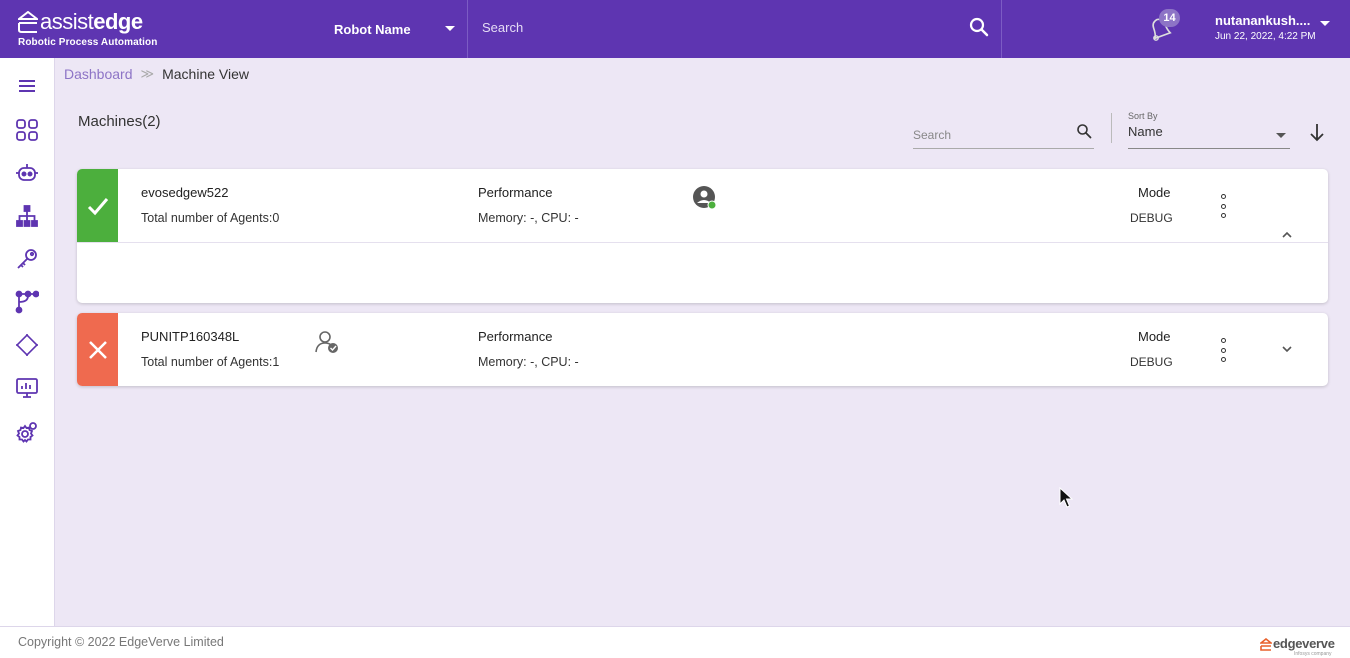 The height and width of the screenshot is (658, 1350). Describe the element at coordinates (118, 21) in the screenshot. I see `logo-text-bold: edge` at that location.